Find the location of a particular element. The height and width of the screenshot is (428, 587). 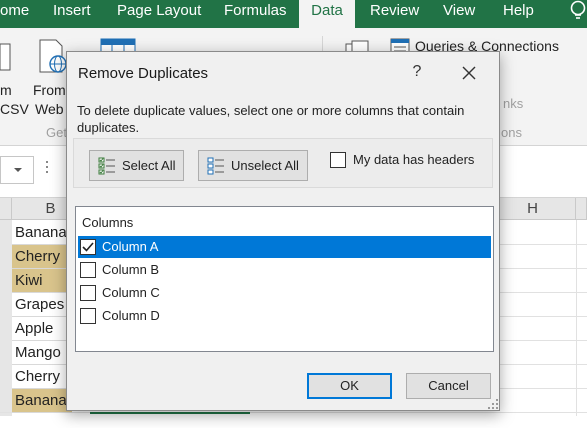

get-data-group-label: Get is located at coordinates (56, 132).